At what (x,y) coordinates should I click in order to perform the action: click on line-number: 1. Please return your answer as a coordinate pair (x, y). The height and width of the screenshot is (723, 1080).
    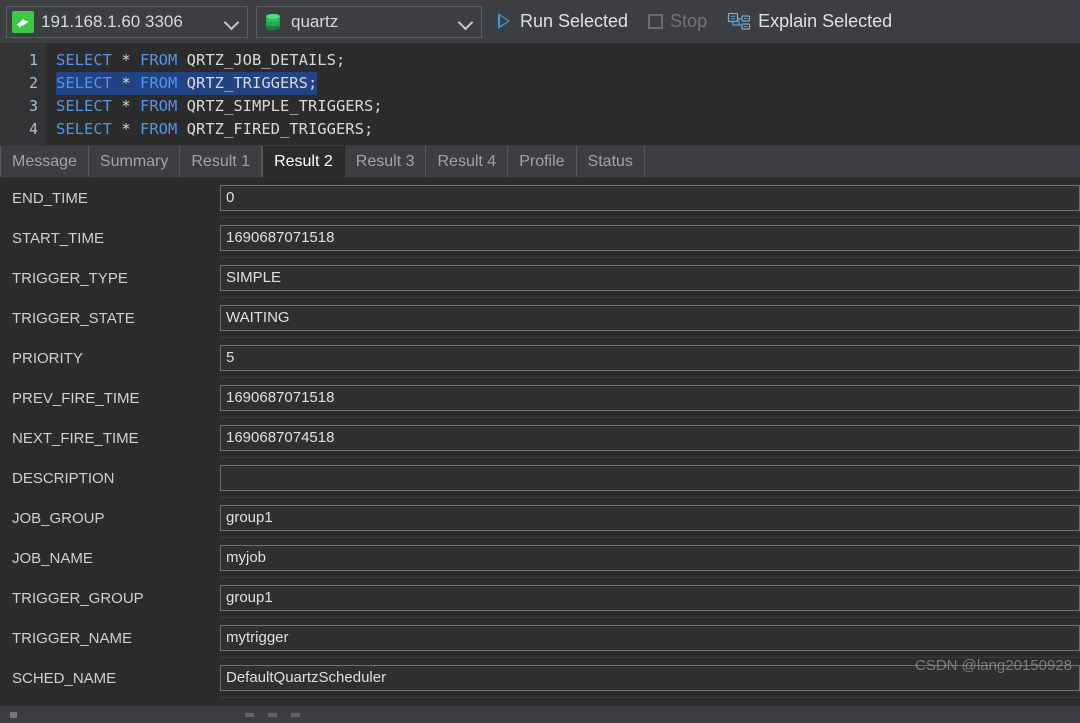
    Looking at the image, I should click on (33, 60).